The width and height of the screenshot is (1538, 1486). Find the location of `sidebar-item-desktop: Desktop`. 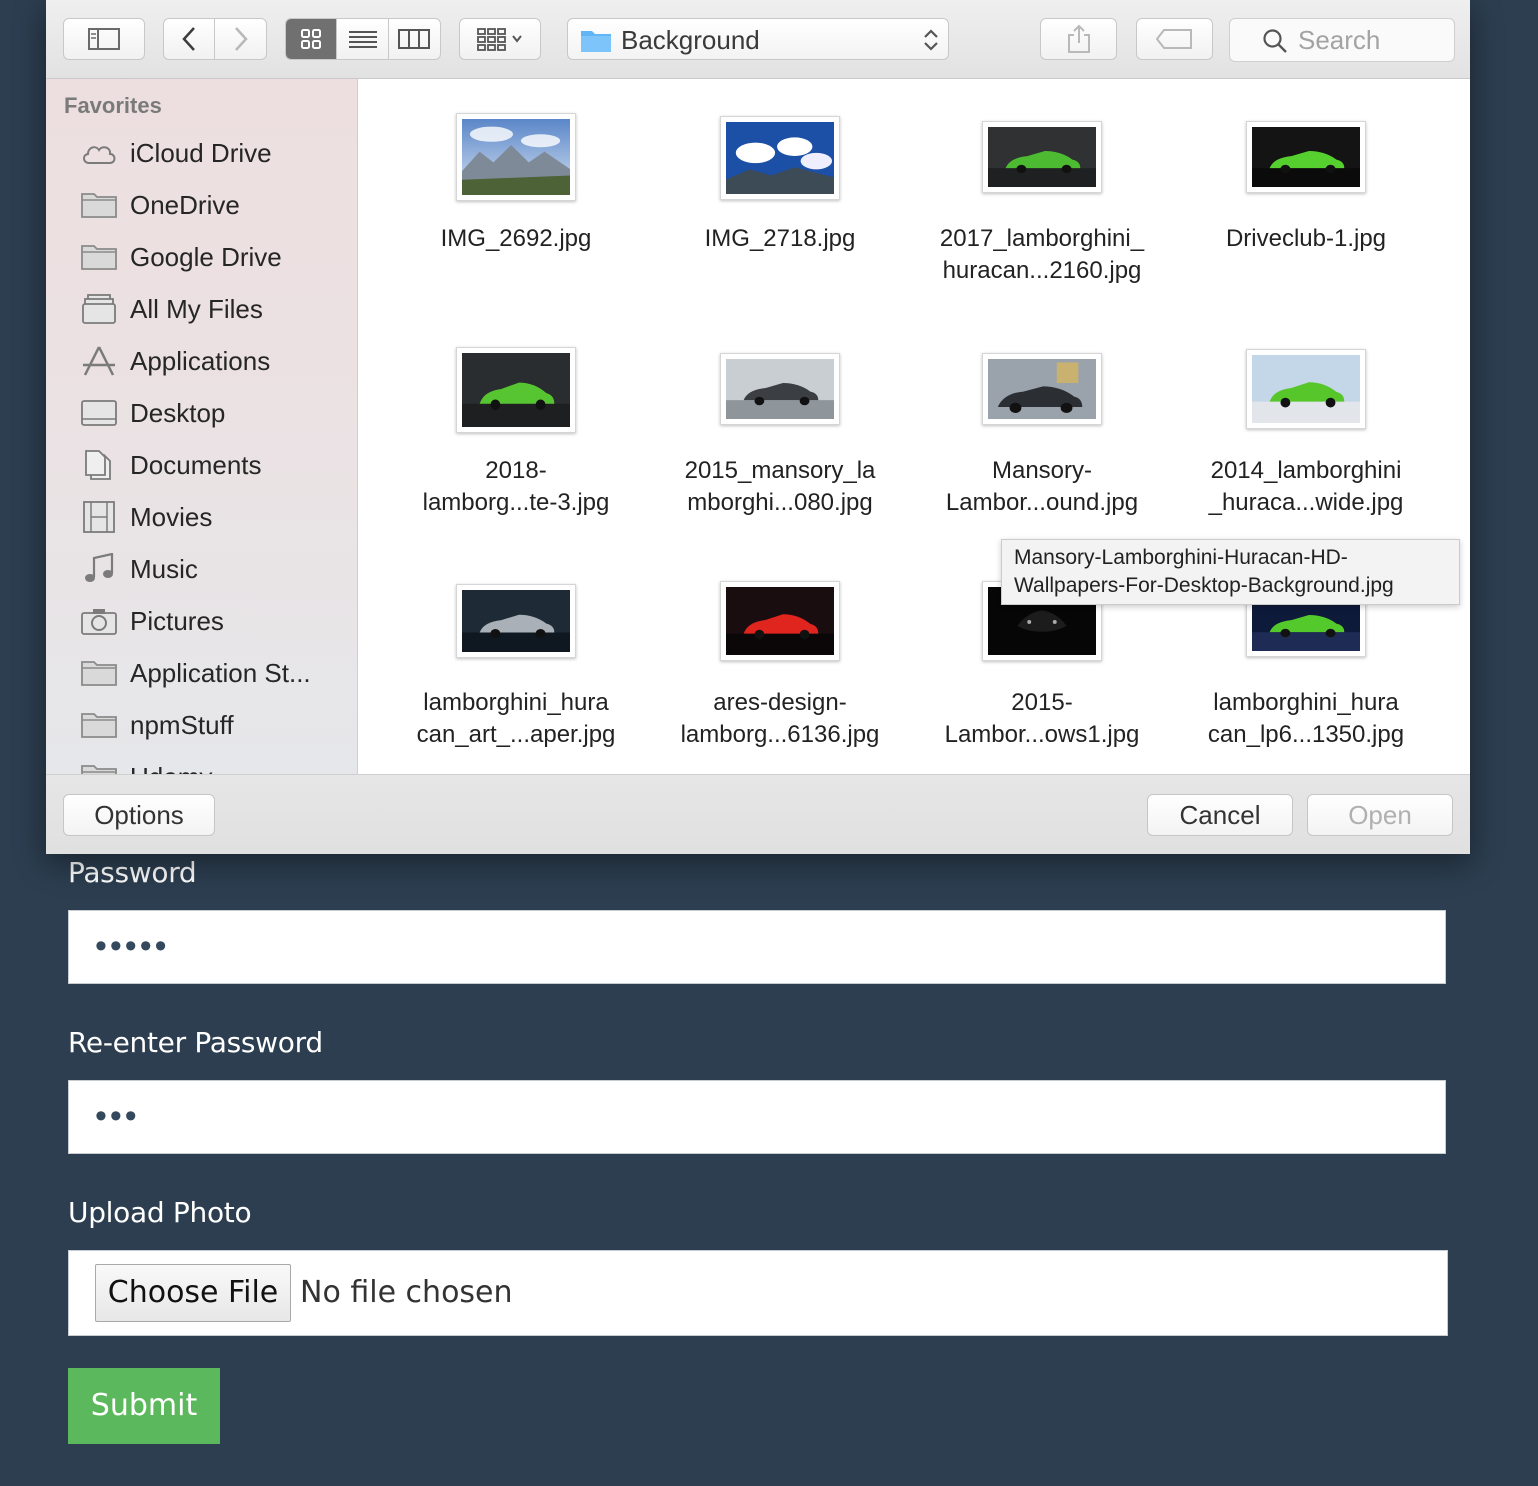

sidebar-item-desktop: Desktop is located at coordinates (201, 413).